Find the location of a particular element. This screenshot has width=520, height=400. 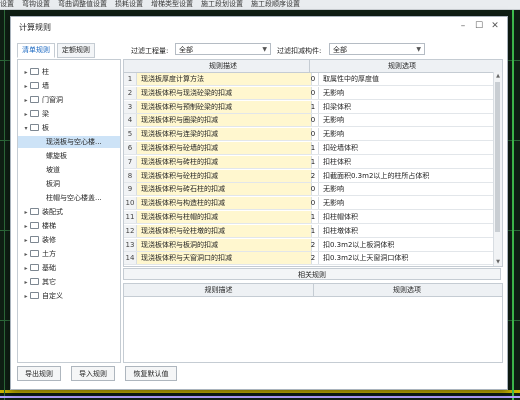

row-index: 6 is located at coordinates (130, 148).